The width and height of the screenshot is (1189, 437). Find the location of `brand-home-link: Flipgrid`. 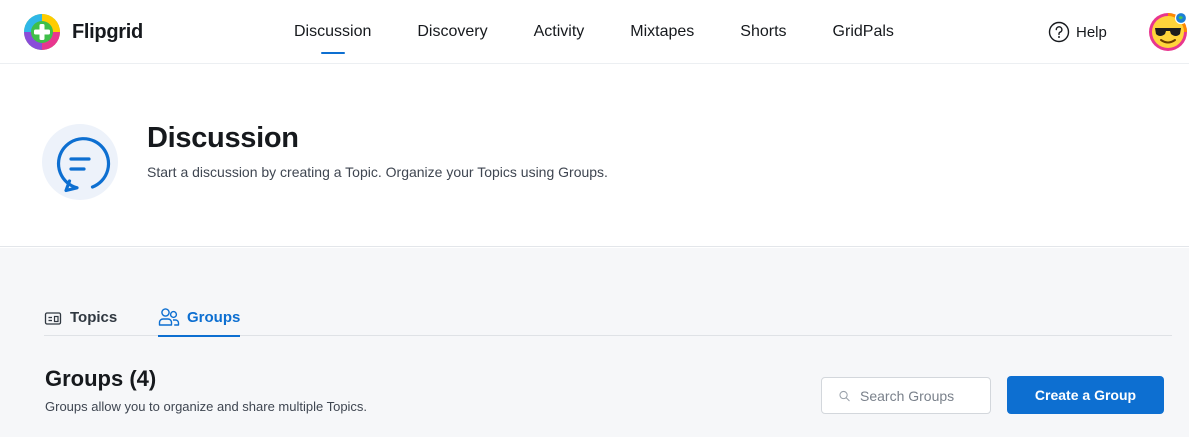

brand-home-link: Flipgrid is located at coordinates (82, 32).